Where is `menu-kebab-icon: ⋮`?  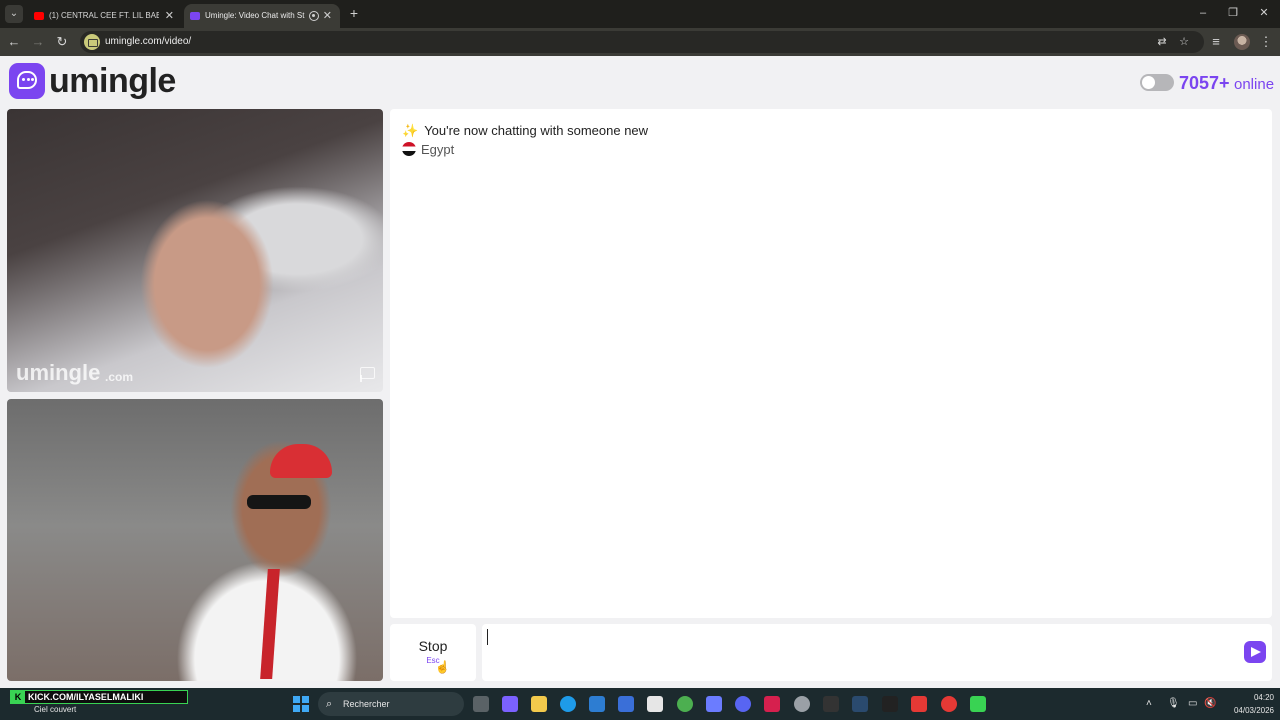
menu-kebab-icon: ⋮ is located at coordinates (1266, 42).